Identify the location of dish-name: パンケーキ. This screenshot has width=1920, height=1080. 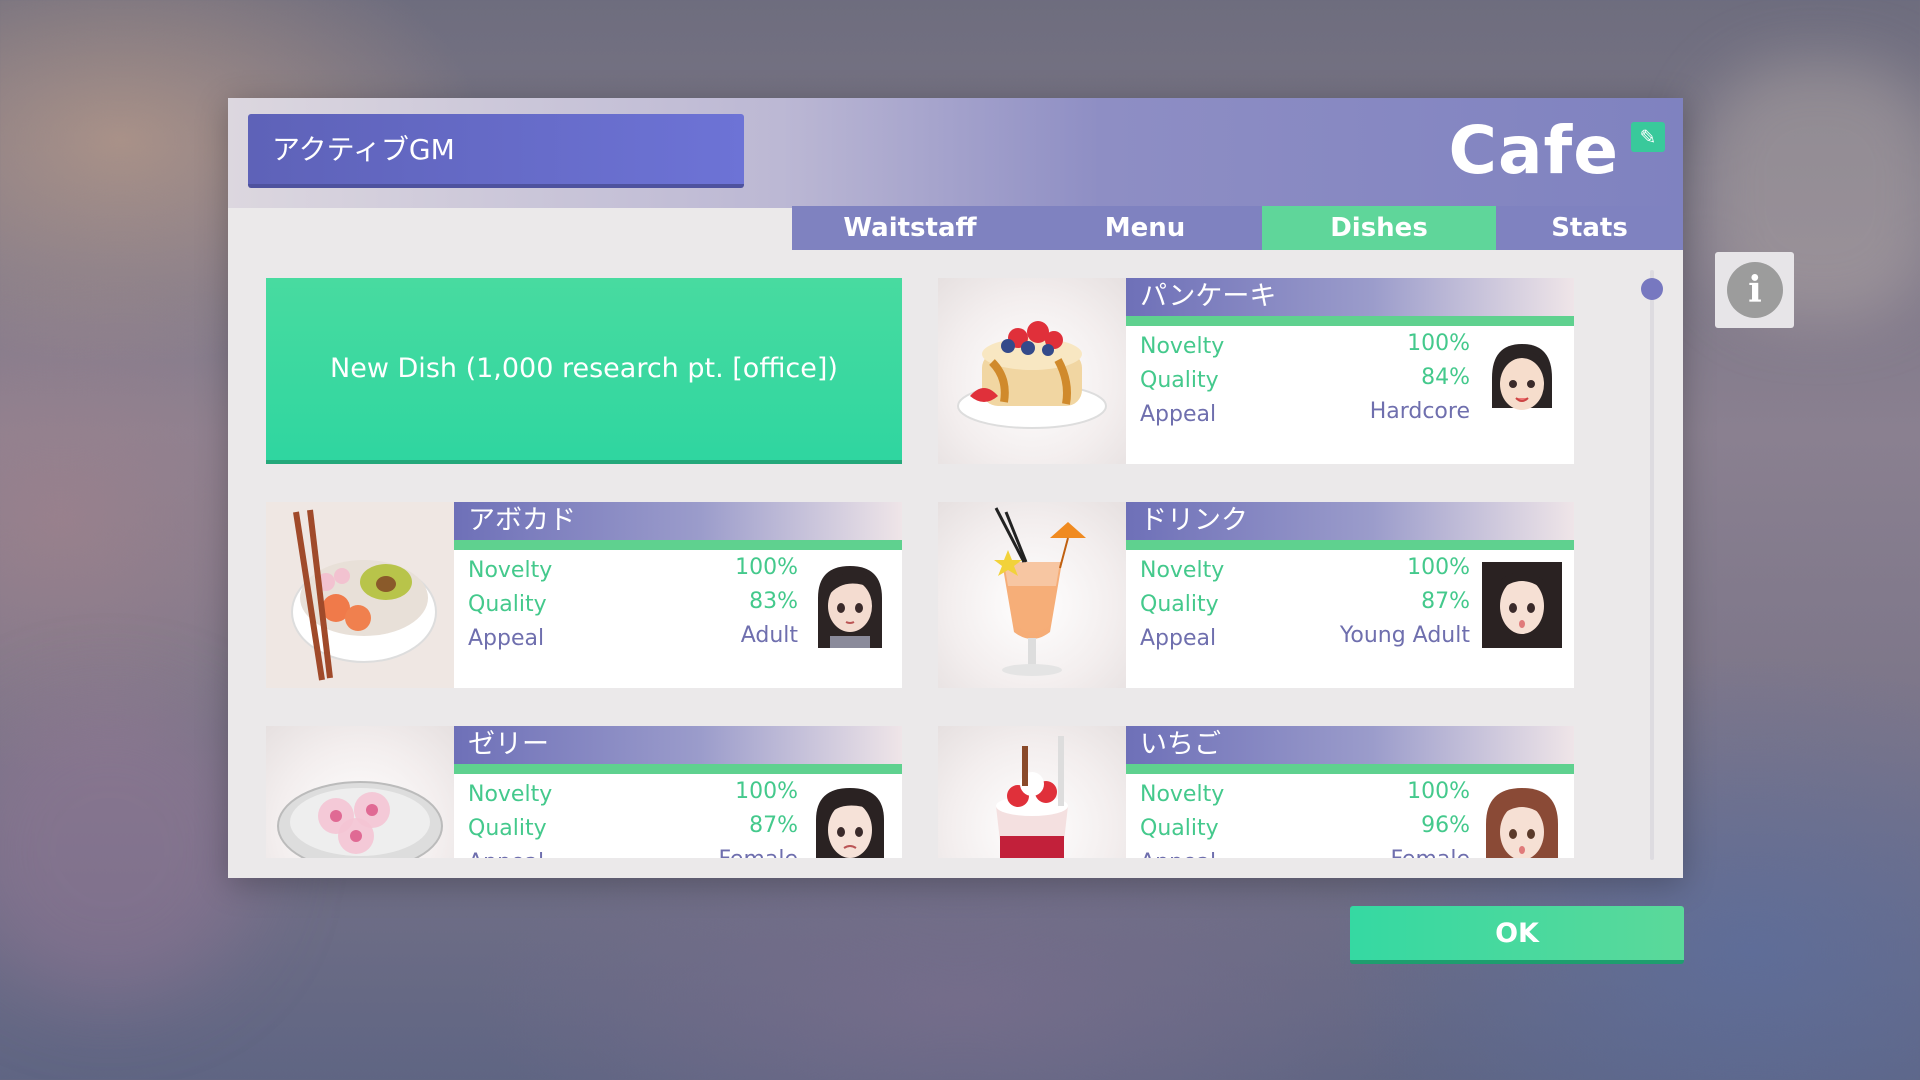
(1350, 297).